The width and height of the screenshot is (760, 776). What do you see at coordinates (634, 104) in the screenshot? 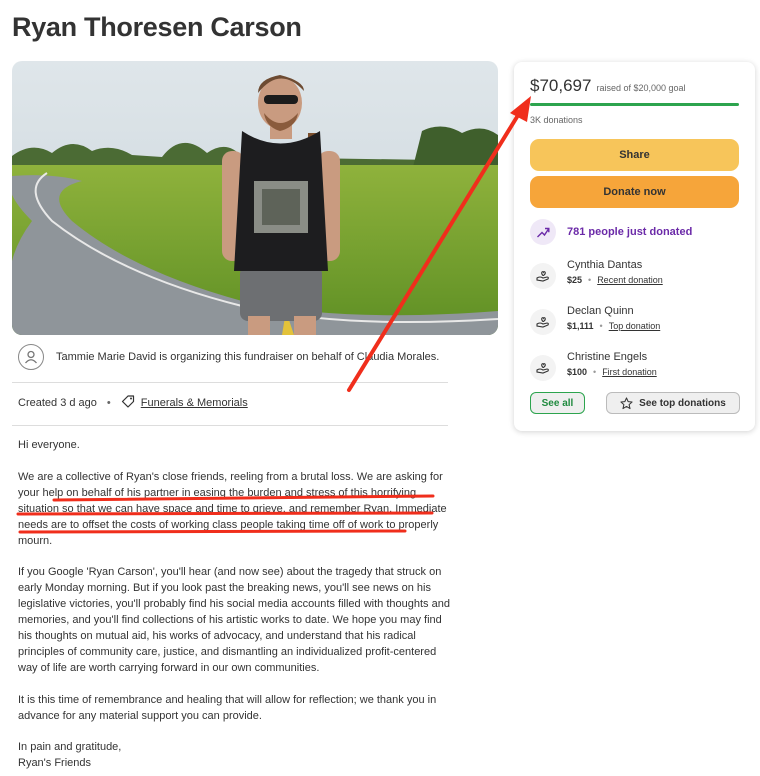
I see `progress-bar` at bounding box center [634, 104].